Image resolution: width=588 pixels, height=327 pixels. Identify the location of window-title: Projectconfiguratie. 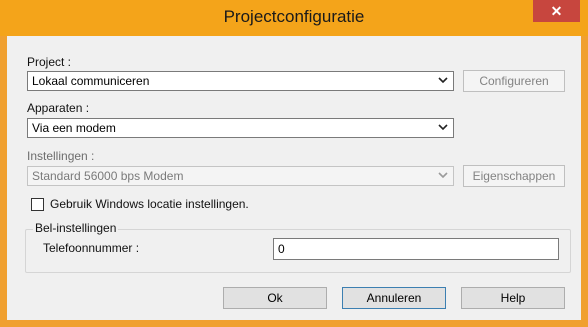
(294, 16).